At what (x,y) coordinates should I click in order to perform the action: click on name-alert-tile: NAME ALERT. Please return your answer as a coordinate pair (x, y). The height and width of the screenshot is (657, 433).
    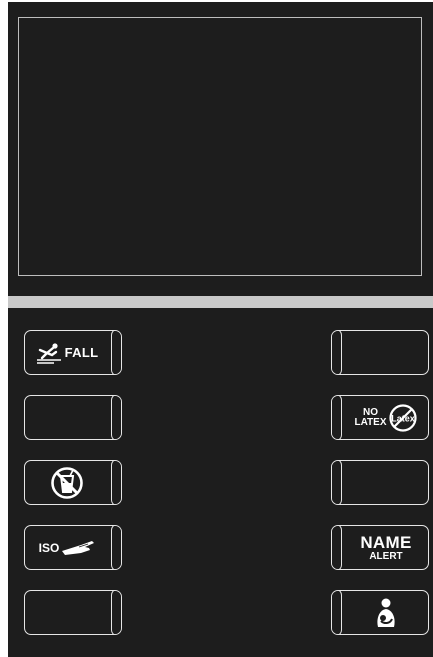
    Looking at the image, I should click on (380, 547).